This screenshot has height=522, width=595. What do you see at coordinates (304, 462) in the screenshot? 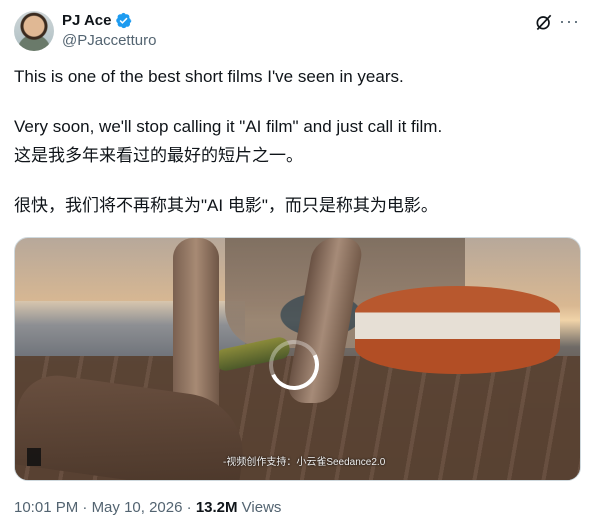
I see `video-watermark: -视频创作支持：小云雀Seedance2.0` at bounding box center [304, 462].